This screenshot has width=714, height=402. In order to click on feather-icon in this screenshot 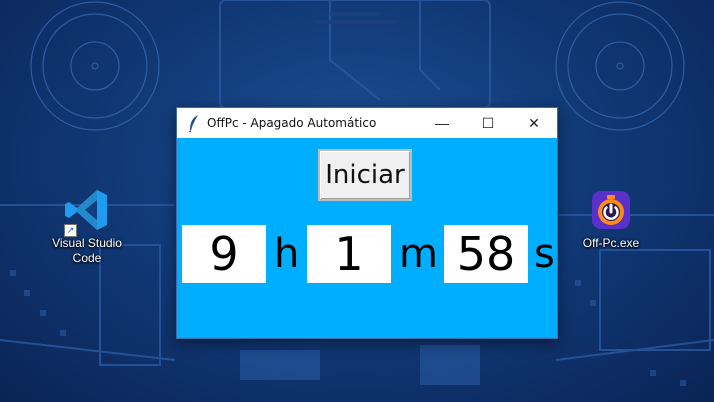, I will do `click(194, 123)`.